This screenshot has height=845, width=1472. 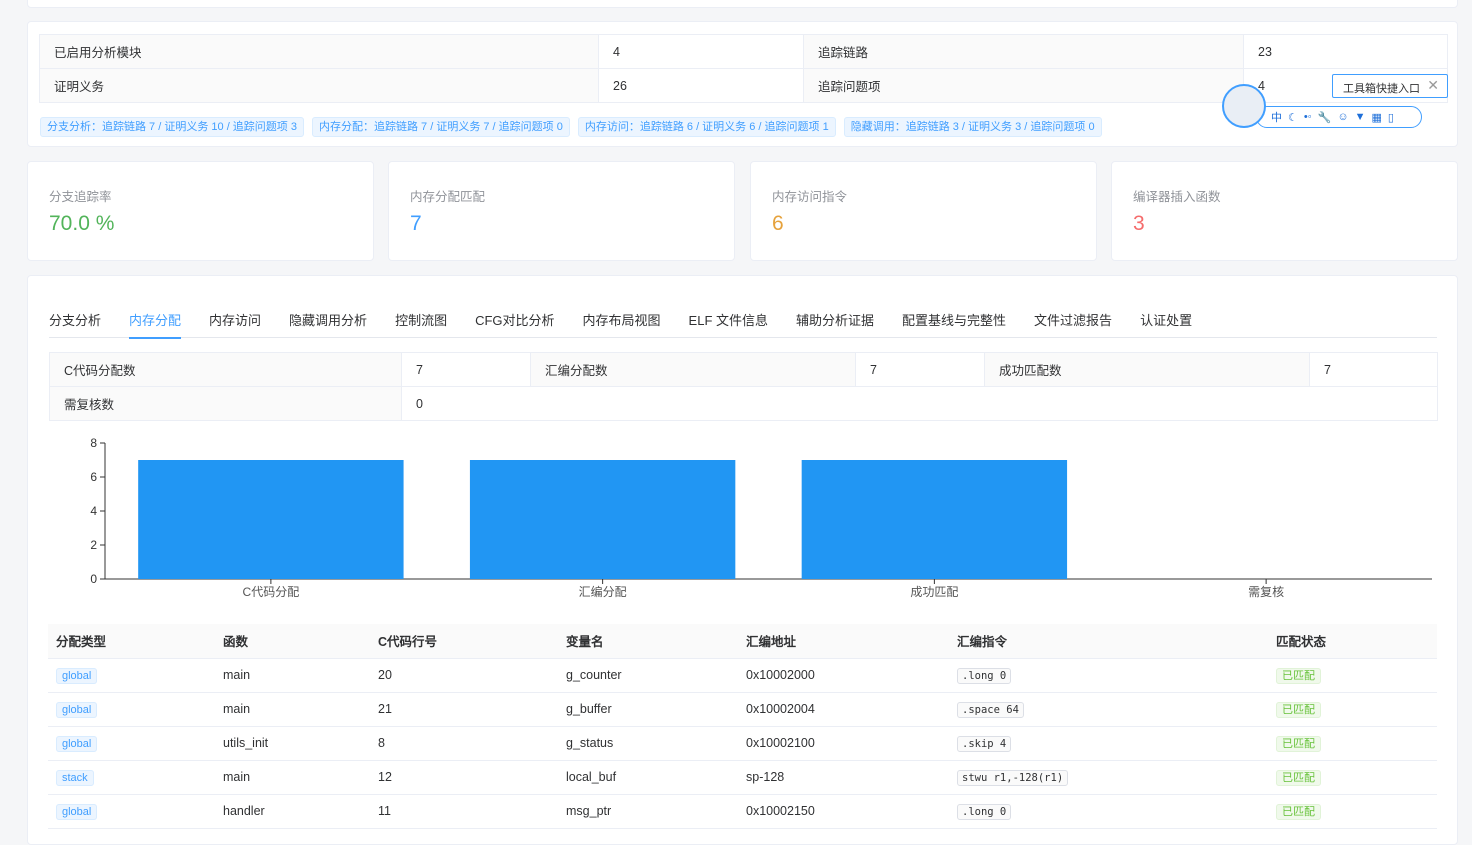 What do you see at coordinates (1391, 117) in the screenshot?
I see `lock-icon: ▯` at bounding box center [1391, 117].